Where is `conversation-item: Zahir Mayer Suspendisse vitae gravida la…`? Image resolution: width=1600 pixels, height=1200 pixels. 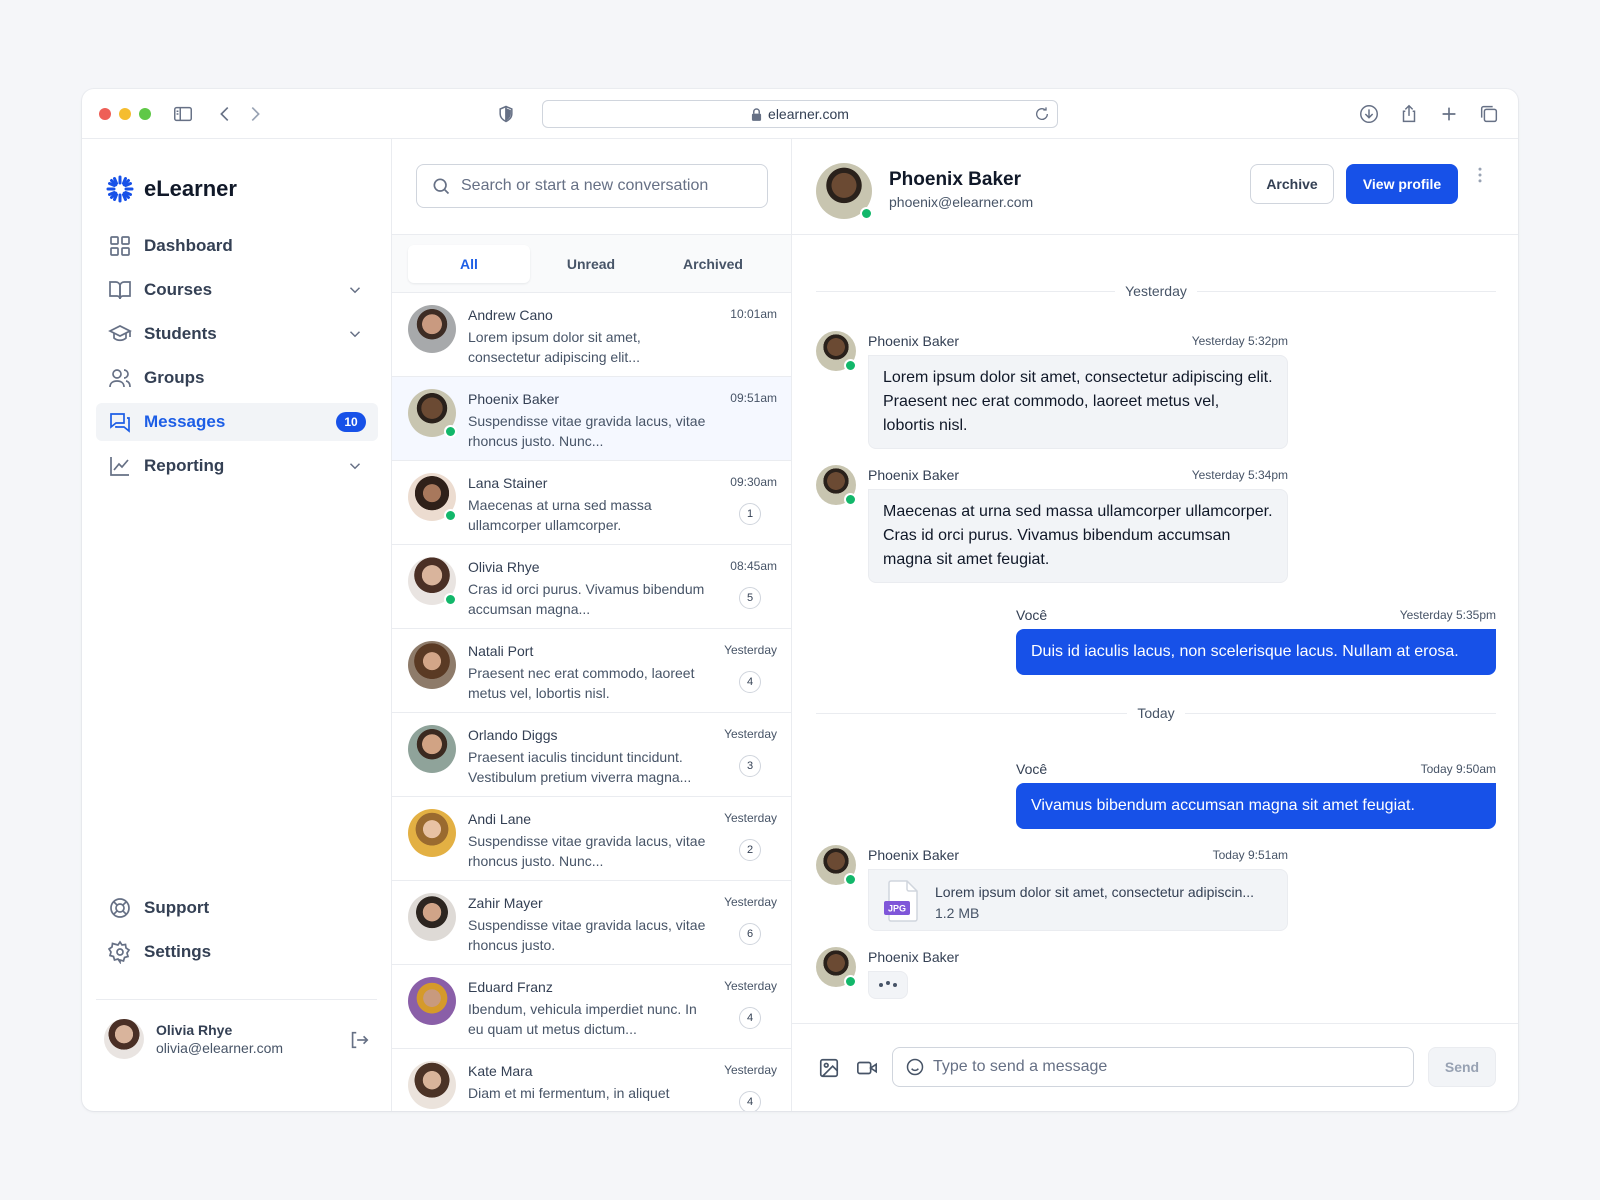 conversation-item: Zahir Mayer Suspendisse vitae gravida la… is located at coordinates (591, 923).